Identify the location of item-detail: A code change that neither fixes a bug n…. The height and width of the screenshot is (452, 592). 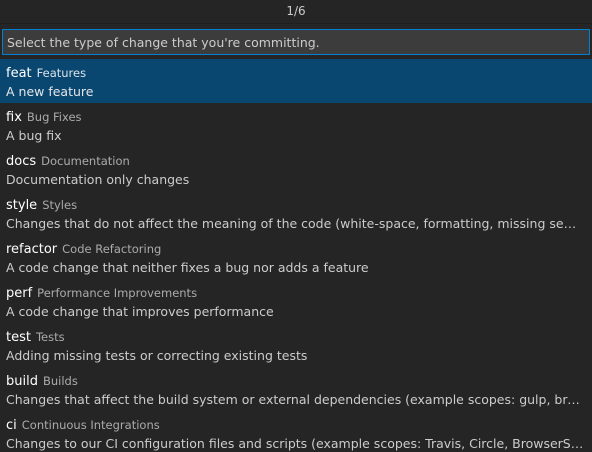
(187, 267).